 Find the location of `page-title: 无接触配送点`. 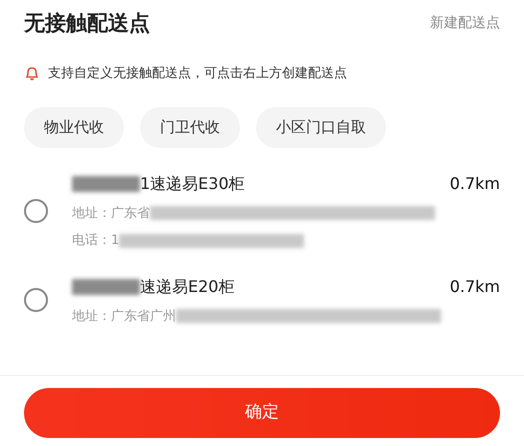

page-title: 无接触配送点 is located at coordinates (87, 23).